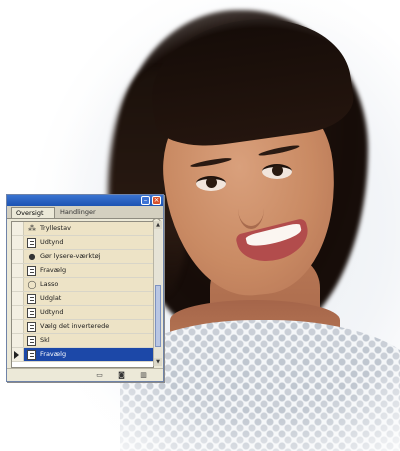  I want to click on history-item-label: Vælg det inverterede, so click(75, 326).